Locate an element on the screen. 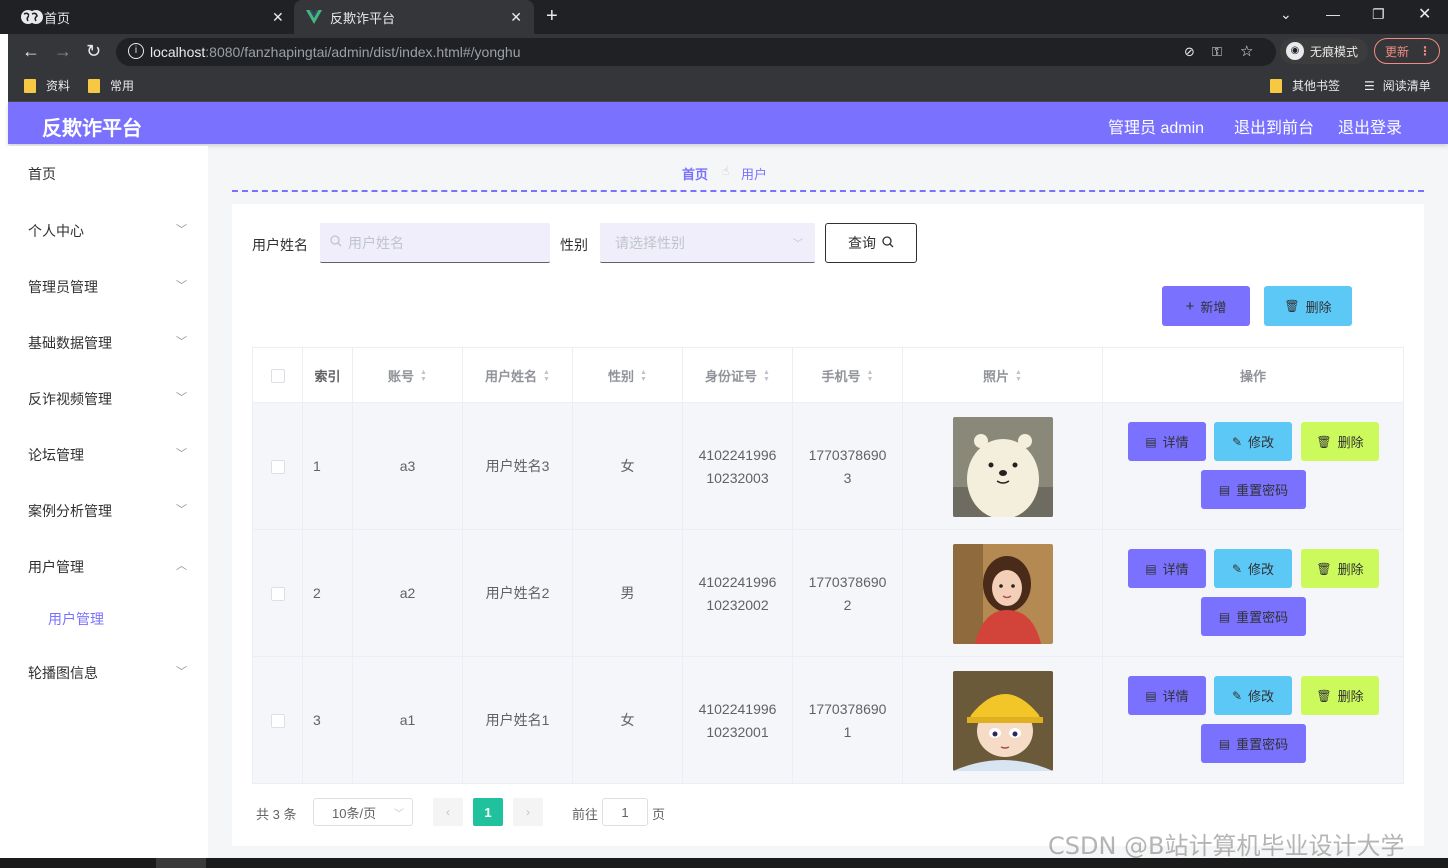 The height and width of the screenshot is (868, 1448). sidebar-subitem-users: 用户管理 is located at coordinates (76, 619).